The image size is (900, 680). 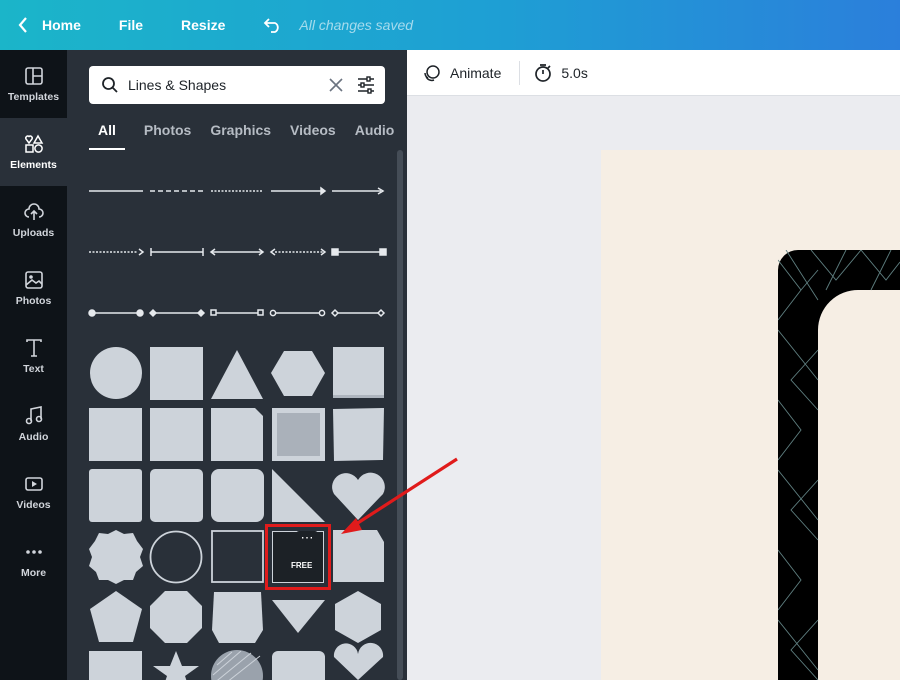 What do you see at coordinates (33, 551) in the screenshot?
I see `more-dots-icon` at bounding box center [33, 551].